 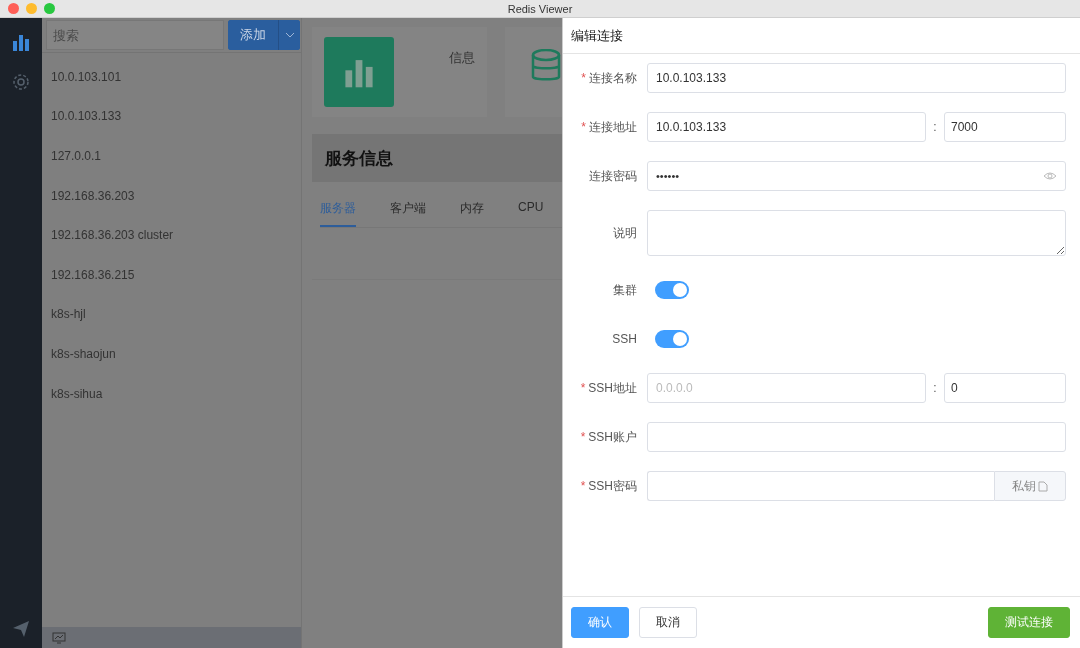 I want to click on description-field, so click(x=856, y=233).